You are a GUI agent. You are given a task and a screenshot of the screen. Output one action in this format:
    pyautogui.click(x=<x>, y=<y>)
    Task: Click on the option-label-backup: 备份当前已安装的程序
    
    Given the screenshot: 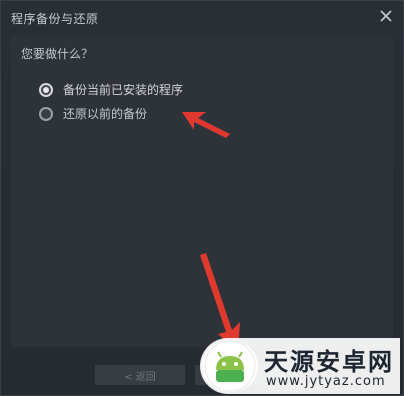 What is the action you would take?
    pyautogui.click(x=123, y=90)
    